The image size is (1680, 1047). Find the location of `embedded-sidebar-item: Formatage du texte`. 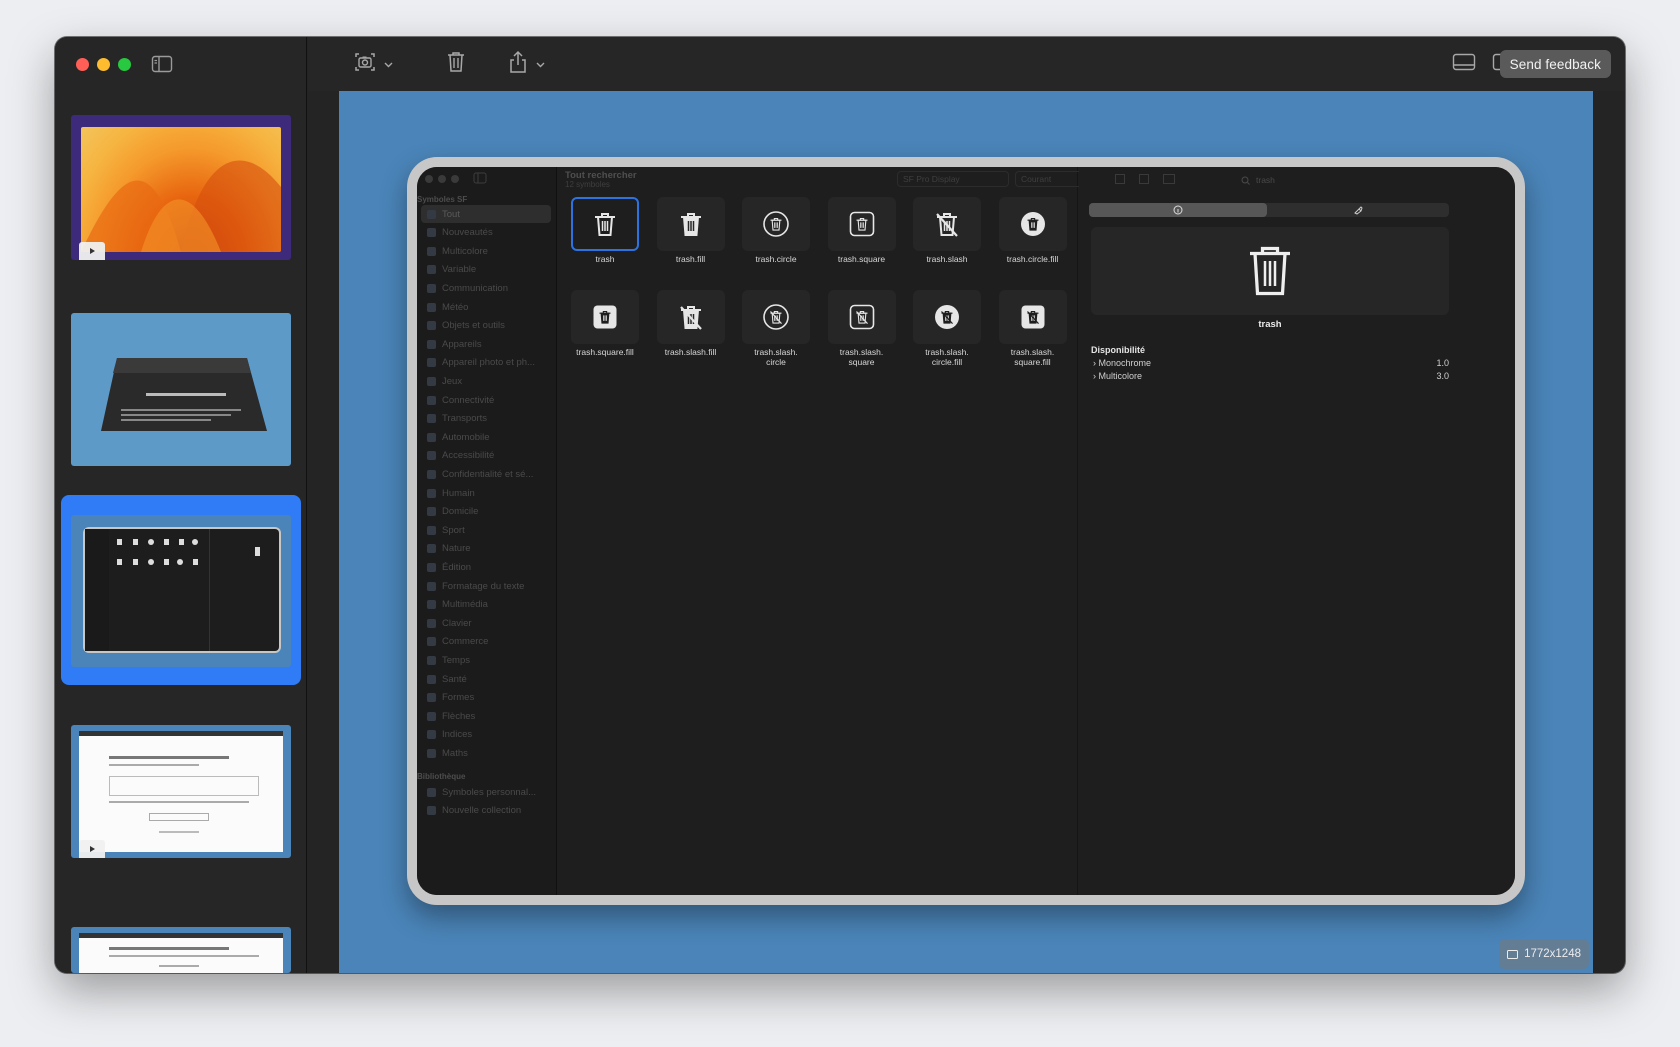

embedded-sidebar-item: Formatage du texte is located at coordinates (486, 586).